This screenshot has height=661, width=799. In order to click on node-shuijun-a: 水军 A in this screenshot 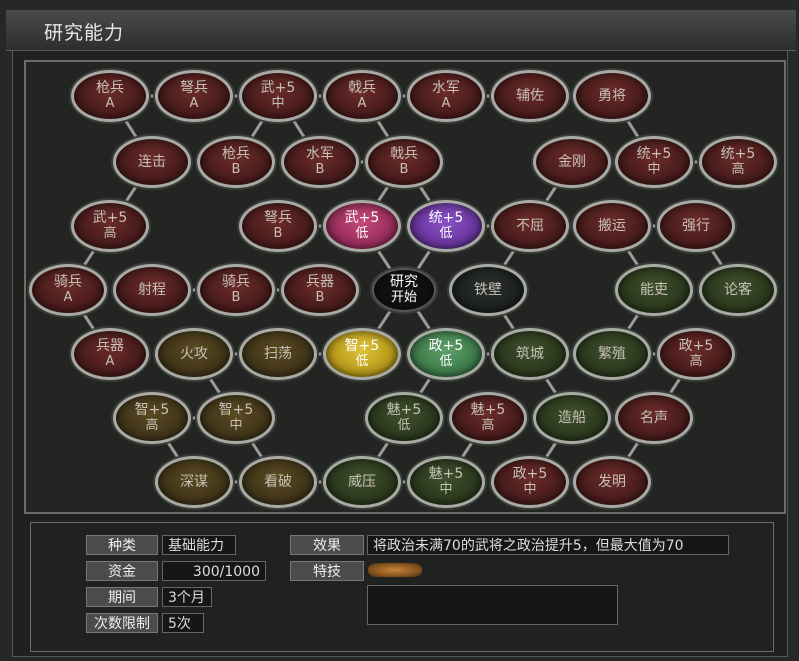, I will do `click(446, 96)`.